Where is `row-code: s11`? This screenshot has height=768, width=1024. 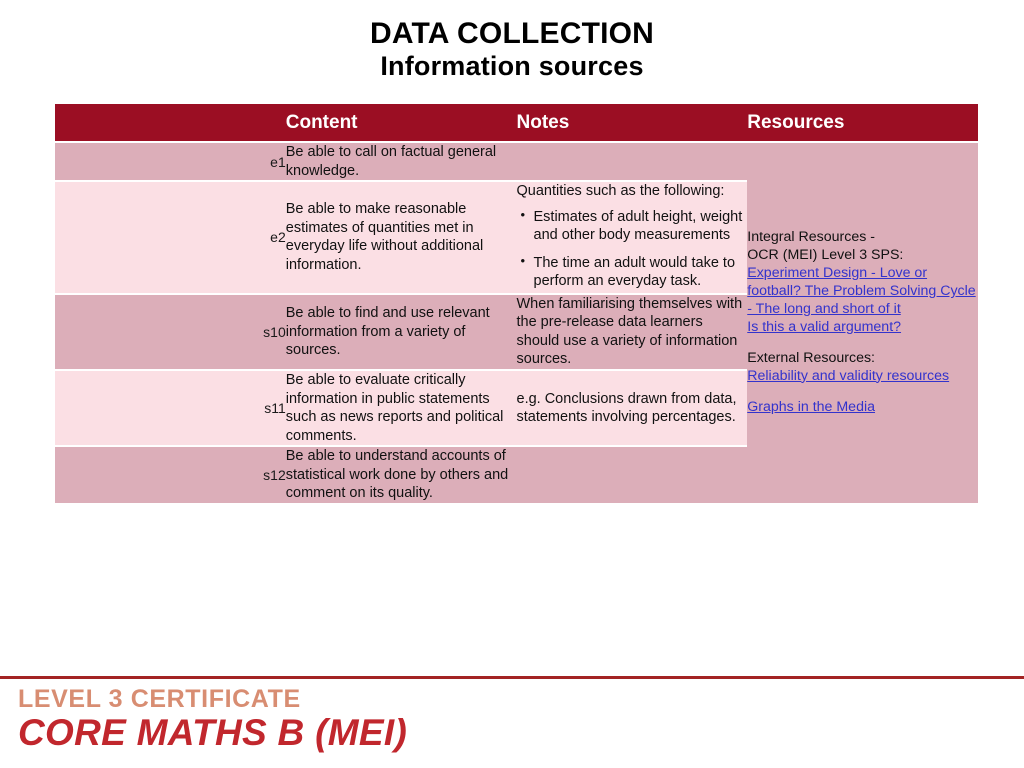
row-code: s11 is located at coordinates (170, 407).